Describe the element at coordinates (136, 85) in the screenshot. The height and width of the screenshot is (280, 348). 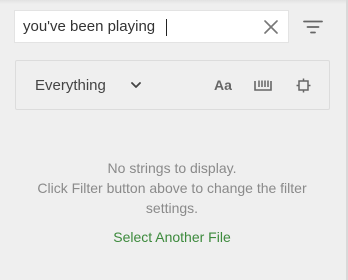
I see `chevron-down-icon` at that location.